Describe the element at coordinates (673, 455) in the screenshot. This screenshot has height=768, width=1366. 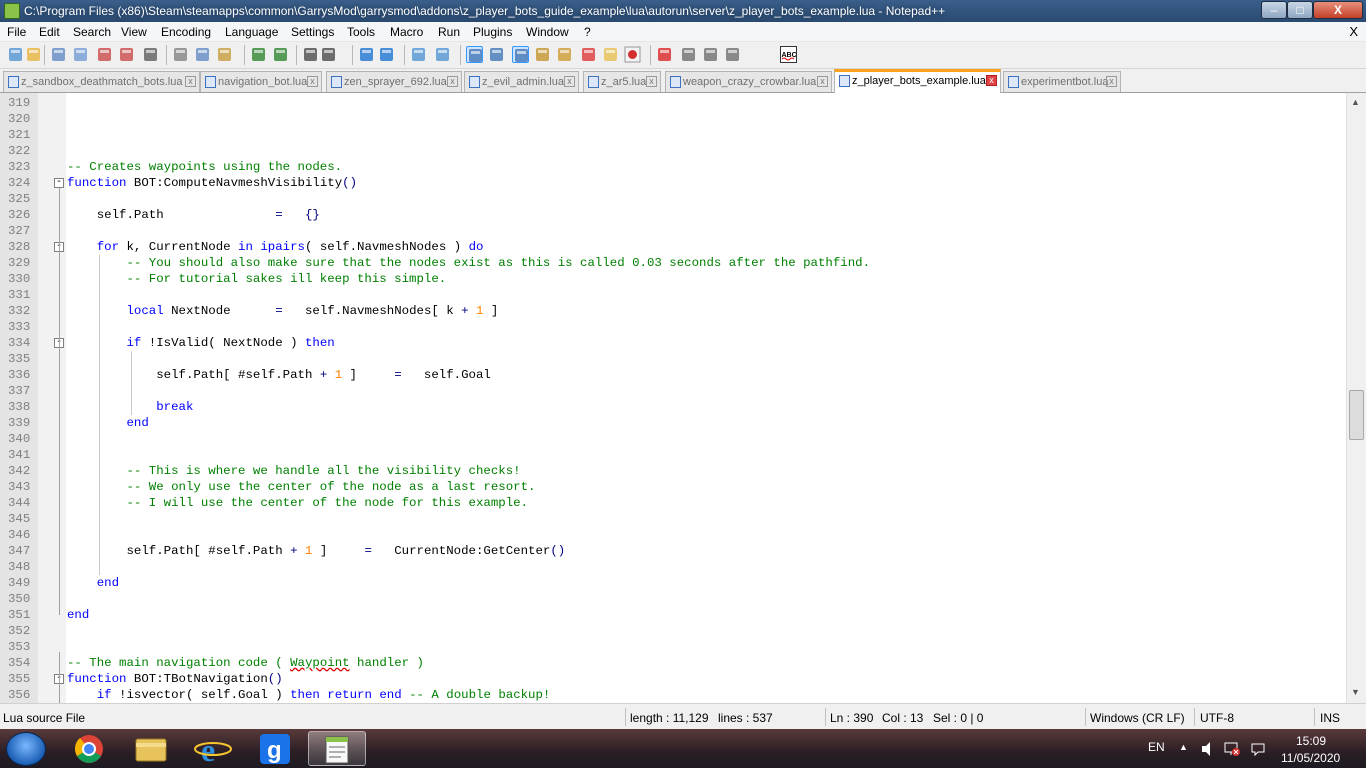
I see `code-line: 341` at that location.